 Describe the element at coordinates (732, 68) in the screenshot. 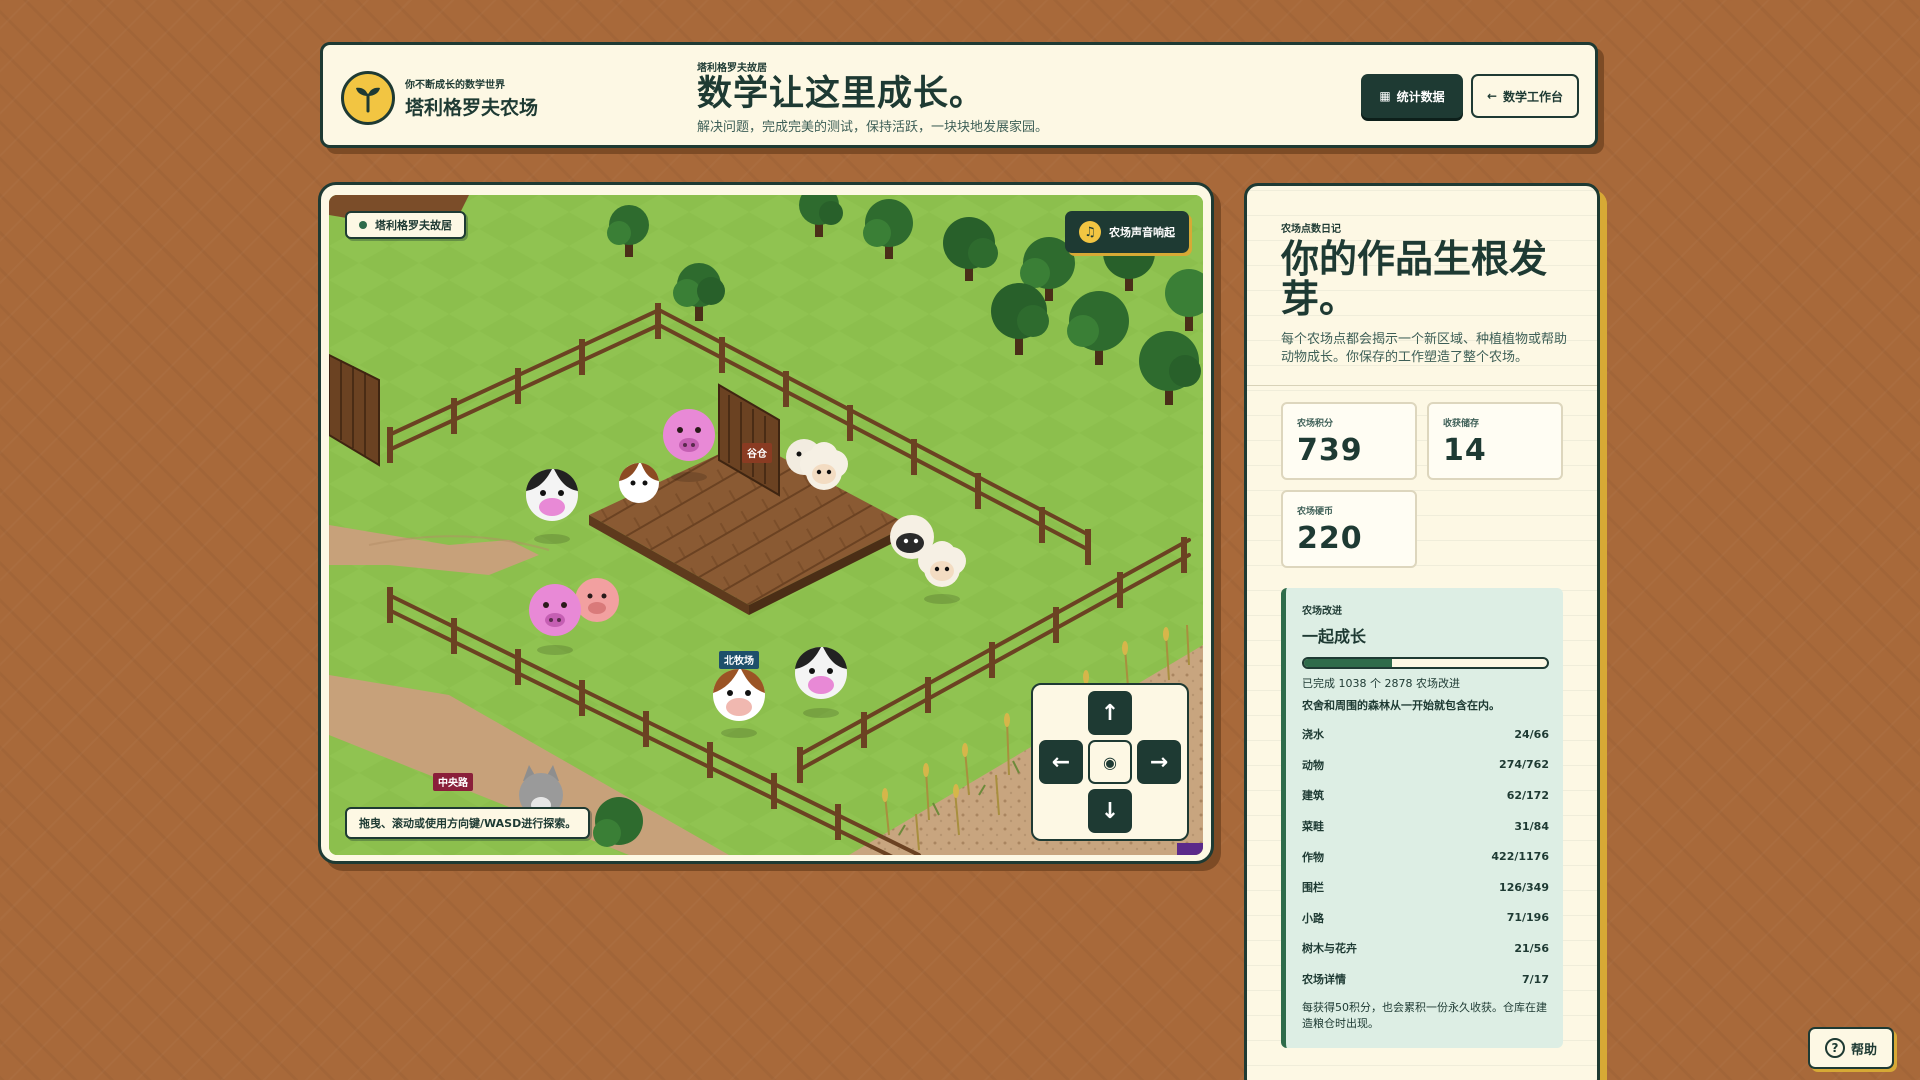

I see `hero-eyebrow: 塔利格罗夫故居` at that location.